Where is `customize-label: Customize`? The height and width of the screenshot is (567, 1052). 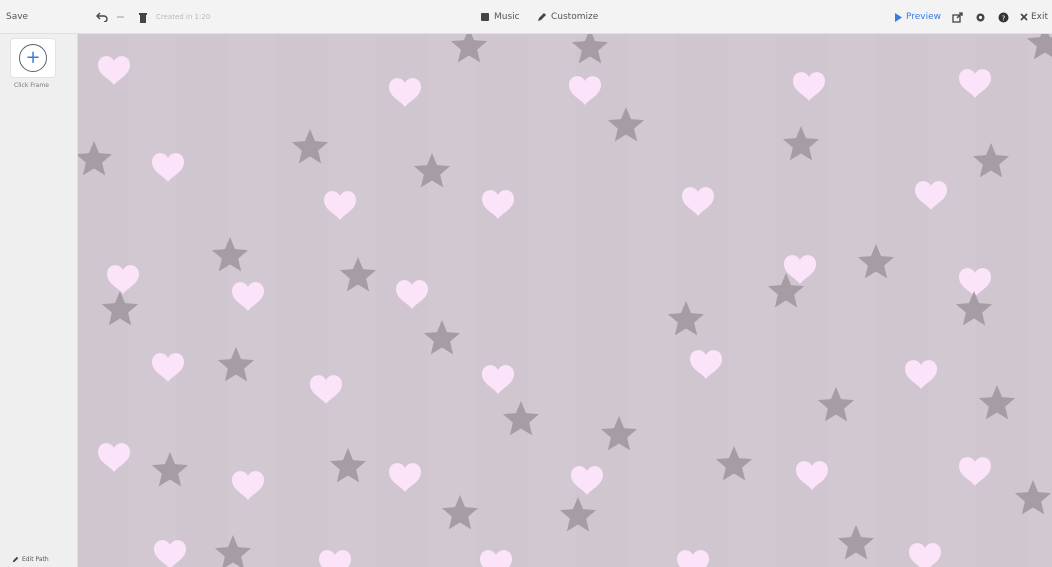
customize-label: Customize is located at coordinates (575, 17).